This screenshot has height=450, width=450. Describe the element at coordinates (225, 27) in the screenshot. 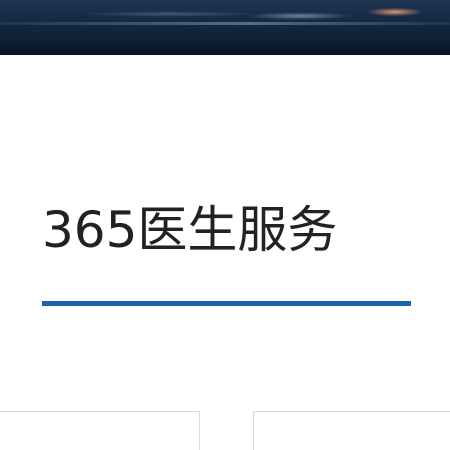

I see `hero-banner-image` at that location.